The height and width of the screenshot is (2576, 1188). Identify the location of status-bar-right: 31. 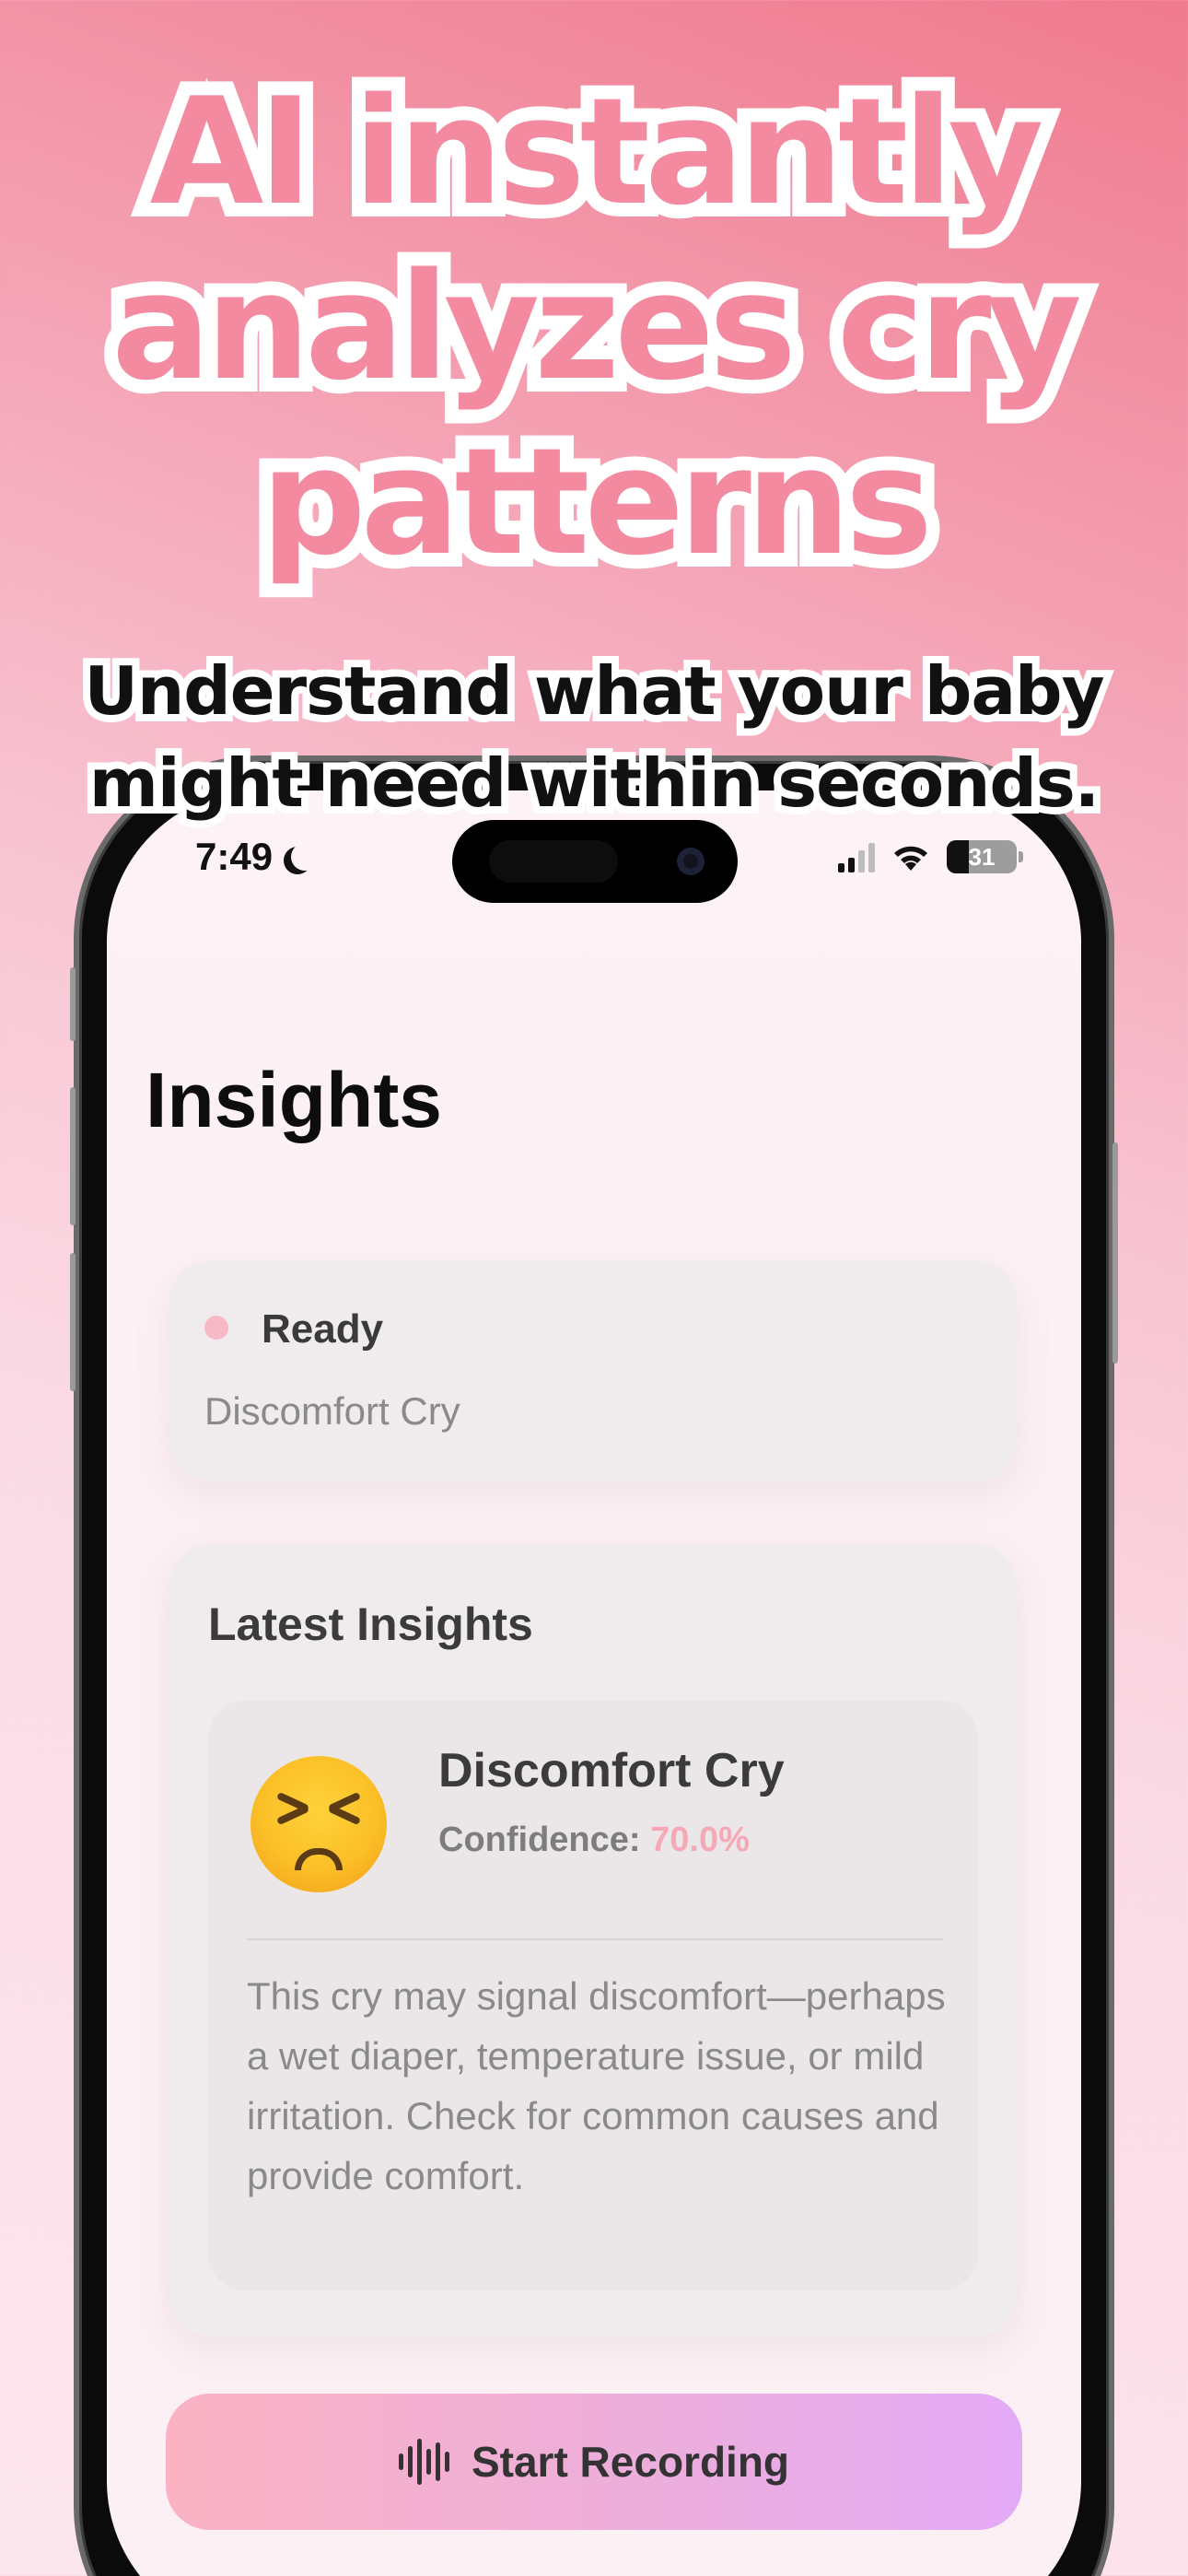
(930, 856).